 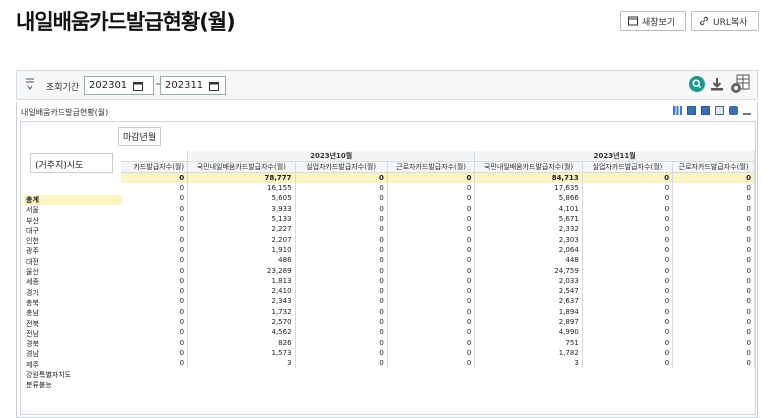 I want to click on row-header: 부산, so click(x=32, y=220).